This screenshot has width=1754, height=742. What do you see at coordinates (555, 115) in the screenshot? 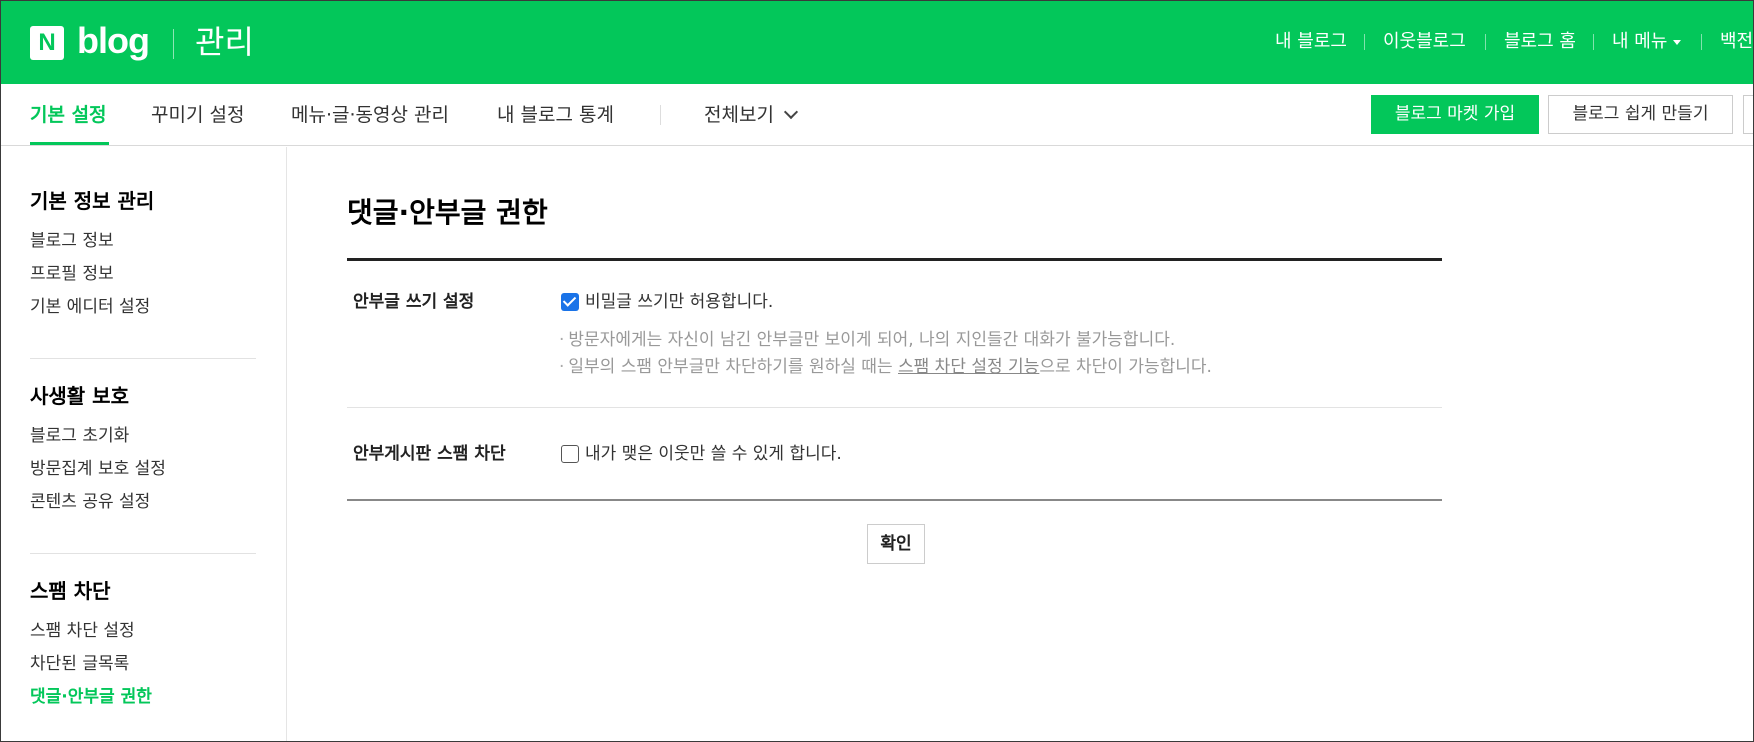
I see `tab-blog-stats: 내 블로그 통계` at bounding box center [555, 115].